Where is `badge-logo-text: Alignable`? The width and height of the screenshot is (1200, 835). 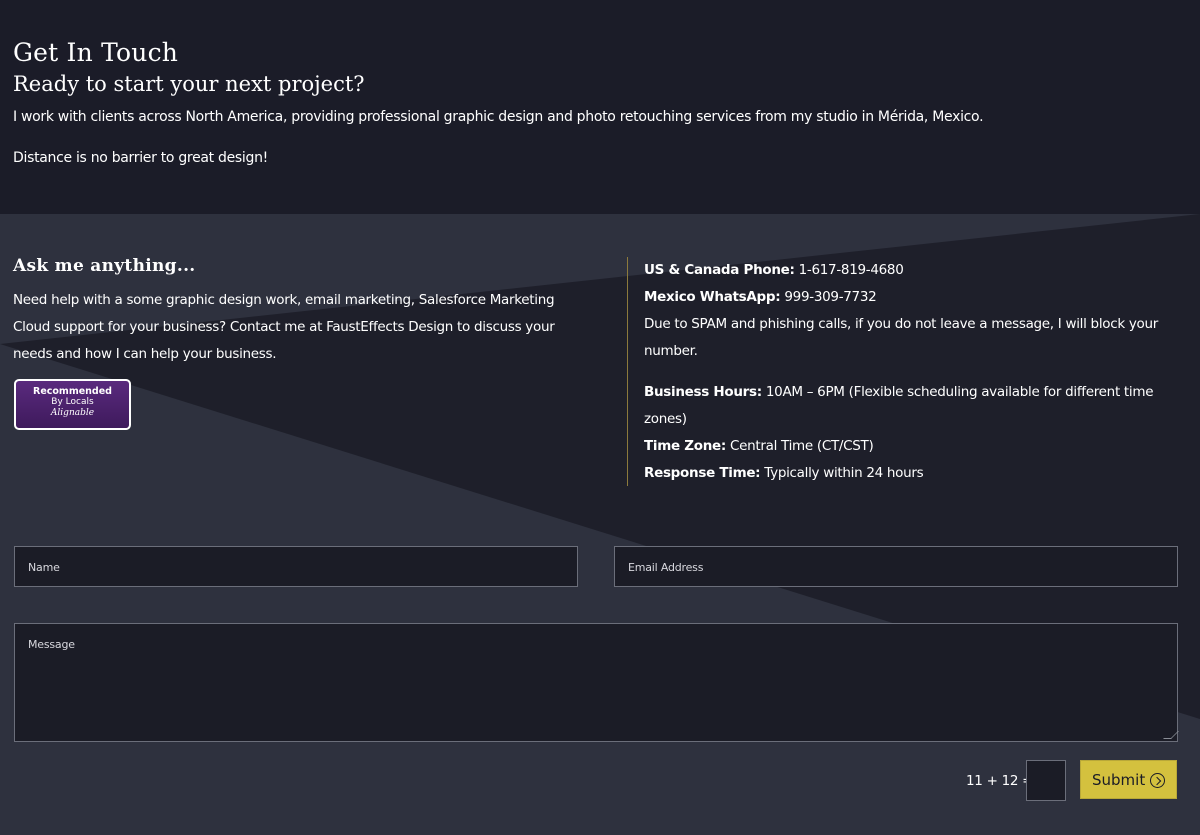
badge-logo-text: Alignable is located at coordinates (72, 413).